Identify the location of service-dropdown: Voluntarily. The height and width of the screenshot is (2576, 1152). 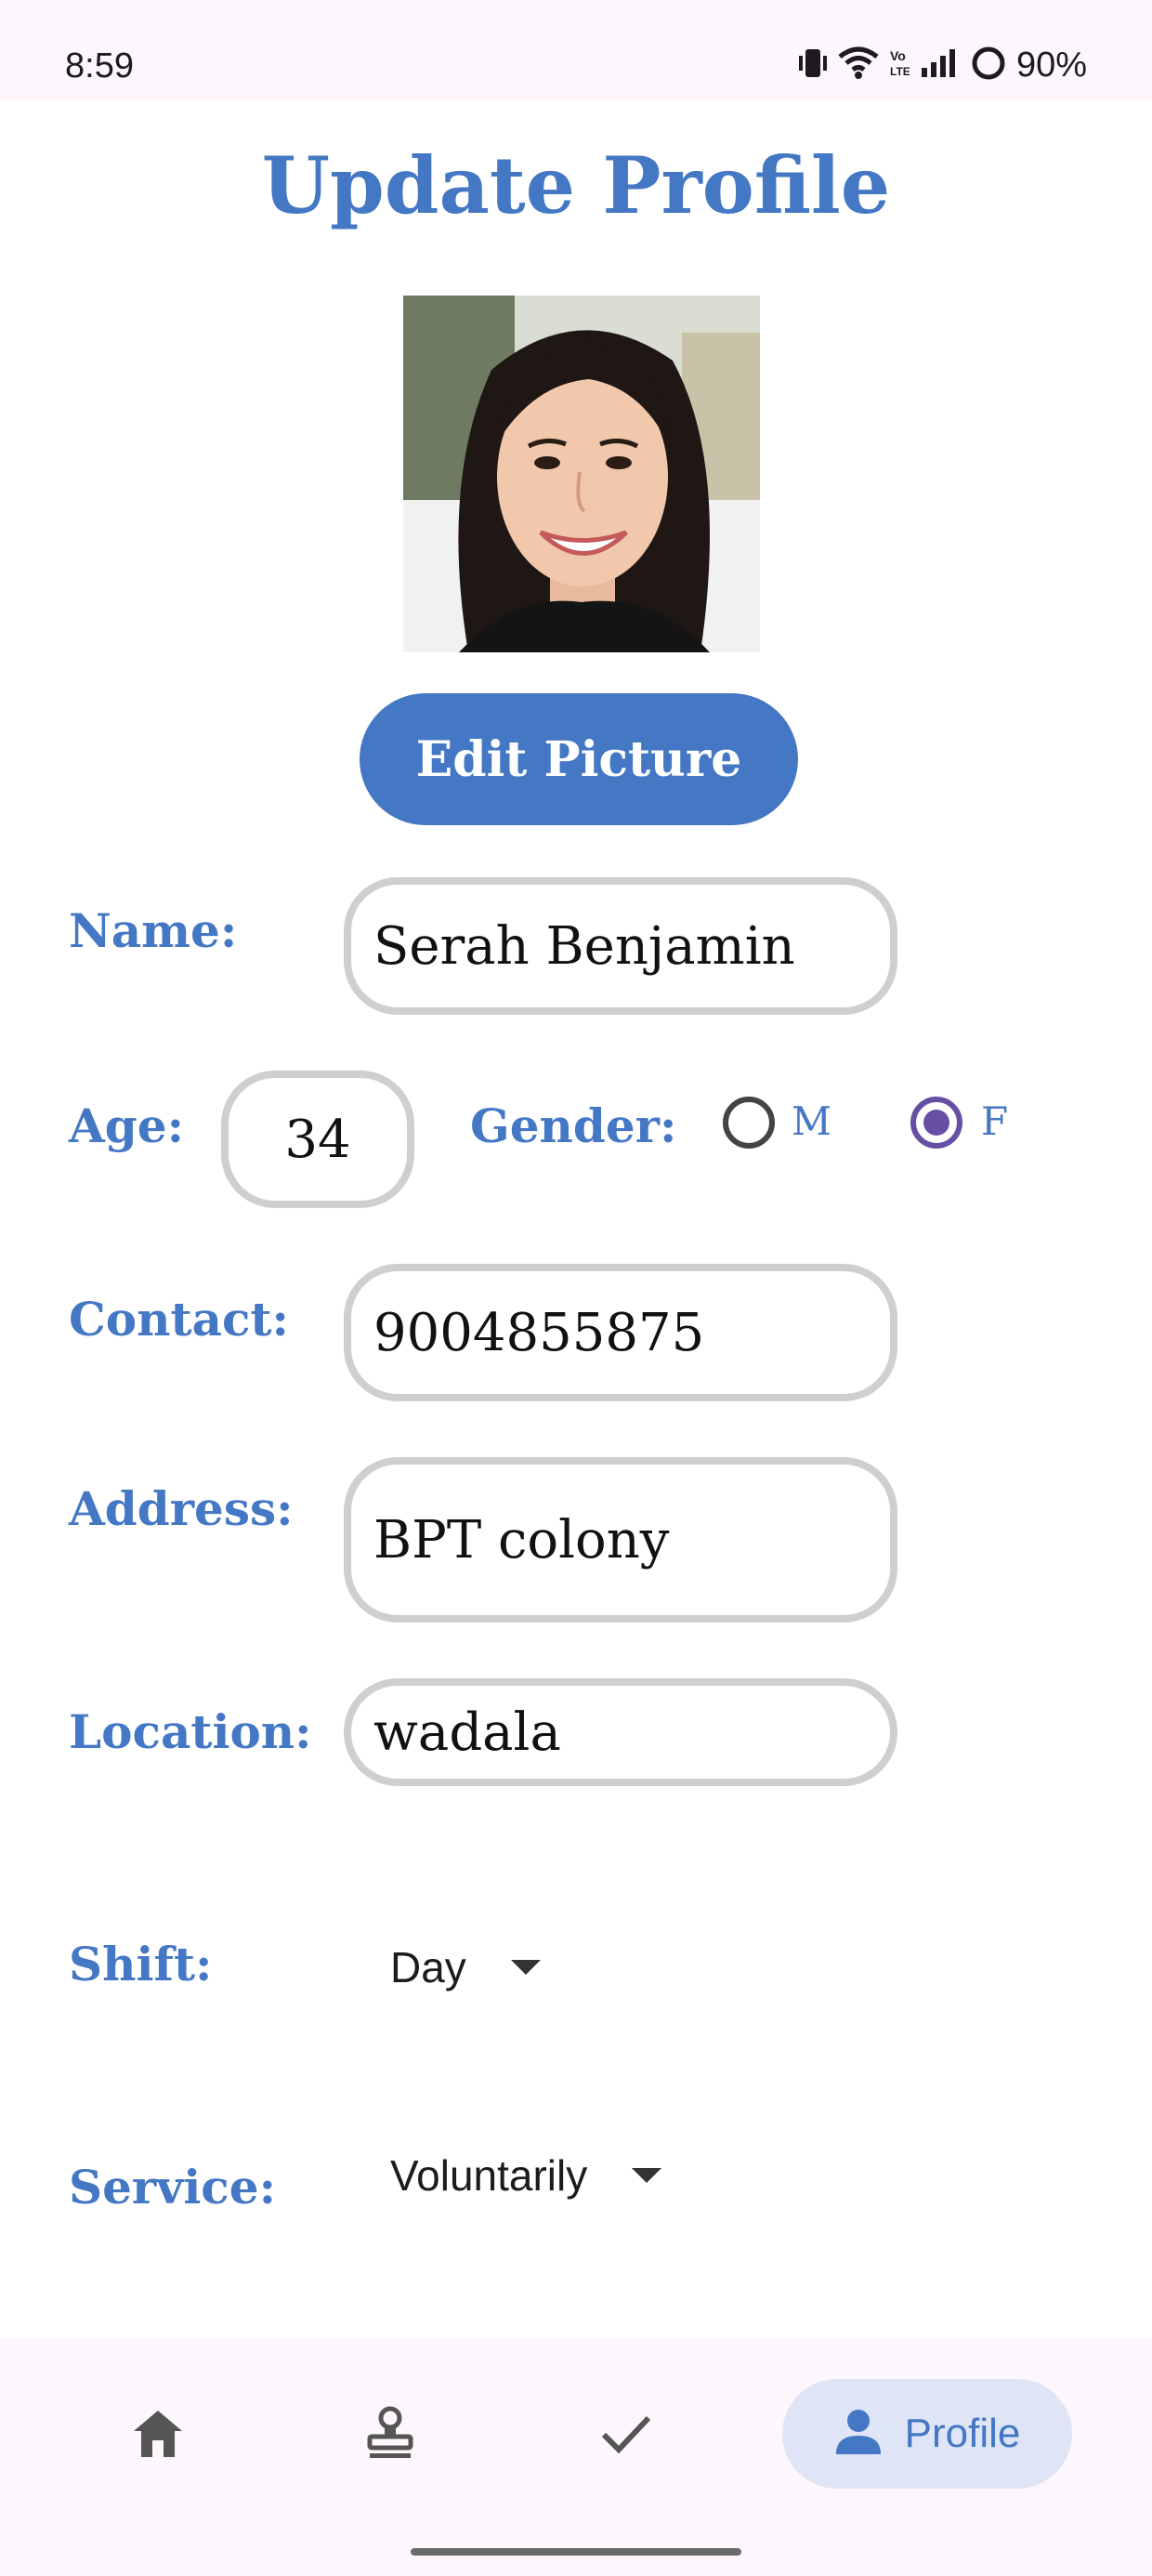
(526, 2175).